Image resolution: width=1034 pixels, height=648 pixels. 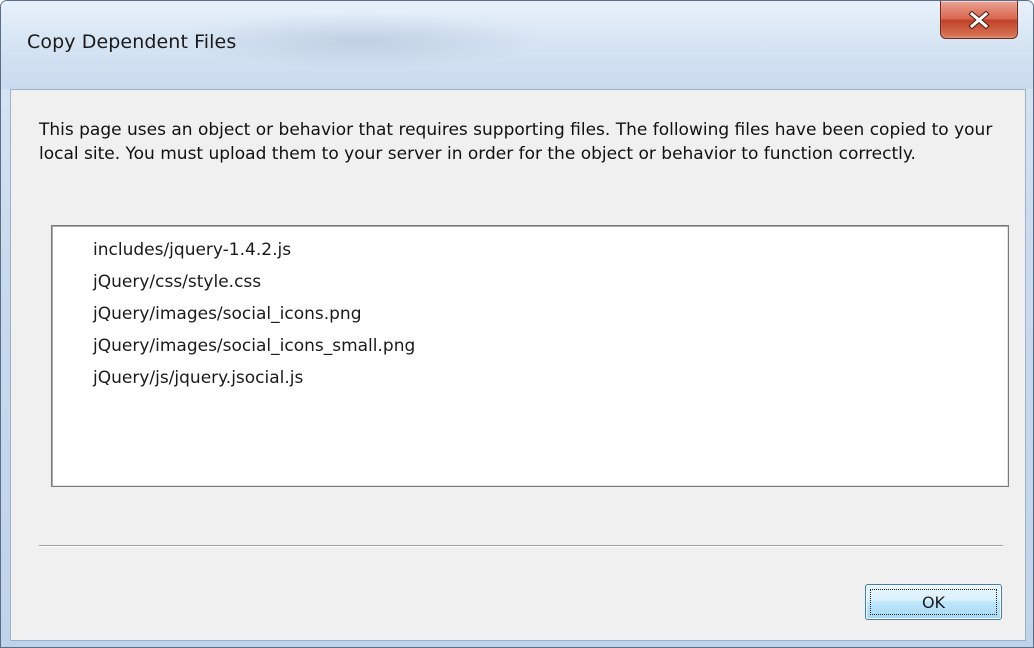 What do you see at coordinates (550, 282) in the screenshot?
I see `list-item: jQuery/css/style.css` at bounding box center [550, 282].